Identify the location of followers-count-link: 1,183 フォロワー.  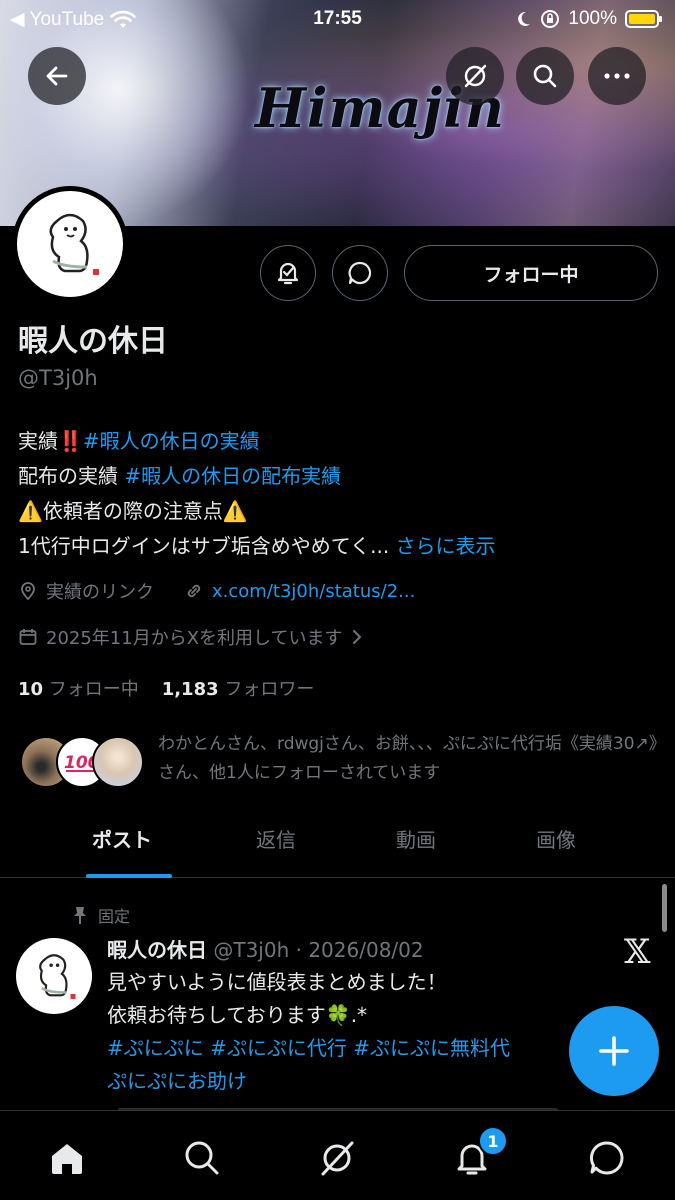
(238, 689).